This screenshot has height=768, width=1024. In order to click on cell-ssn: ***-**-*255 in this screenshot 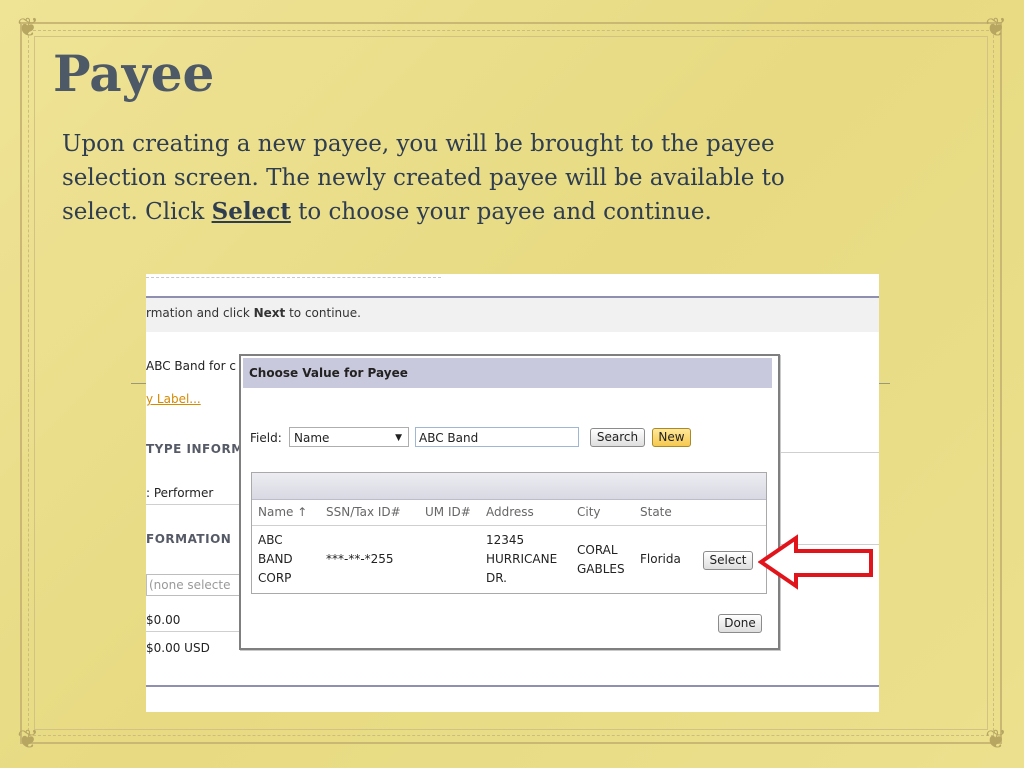, I will do `click(360, 559)`.